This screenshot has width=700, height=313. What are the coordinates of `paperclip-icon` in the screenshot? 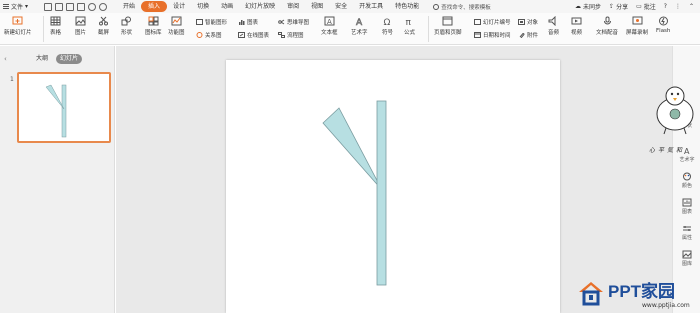 It's located at (522, 35).